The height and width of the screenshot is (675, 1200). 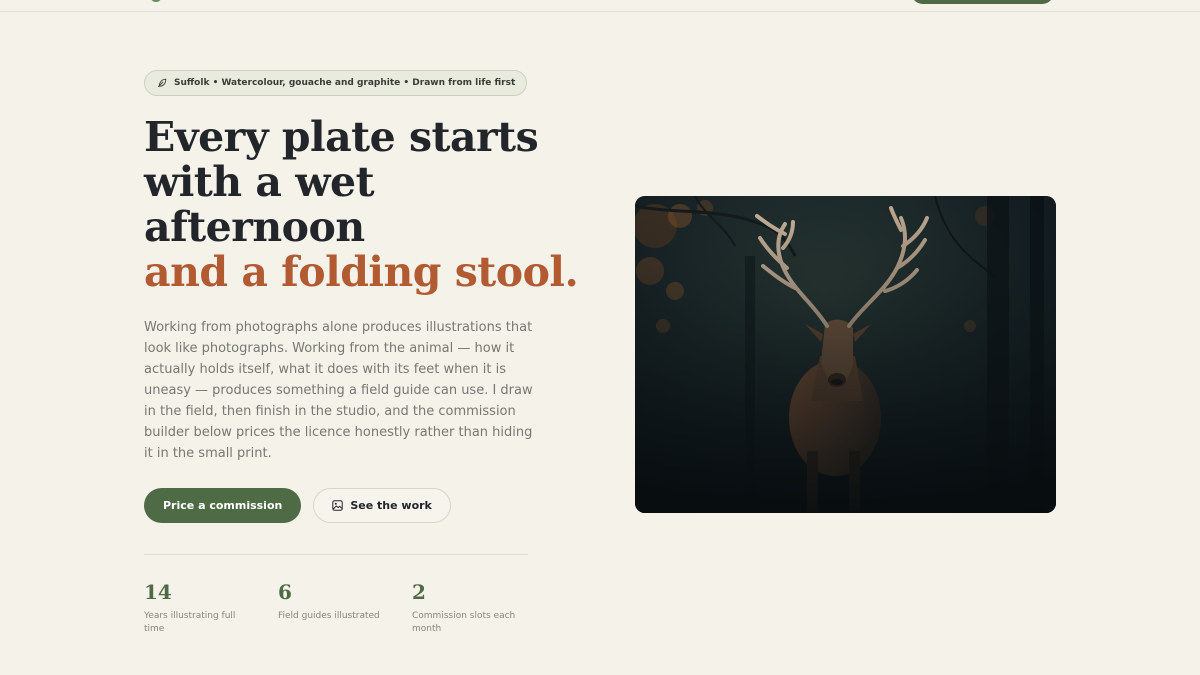 What do you see at coordinates (336, 554) in the screenshot?
I see `stats-divider` at bounding box center [336, 554].